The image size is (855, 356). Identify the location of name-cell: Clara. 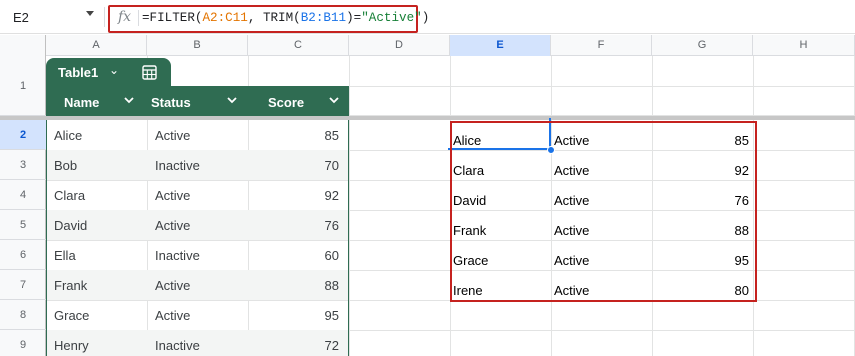
(70, 195).